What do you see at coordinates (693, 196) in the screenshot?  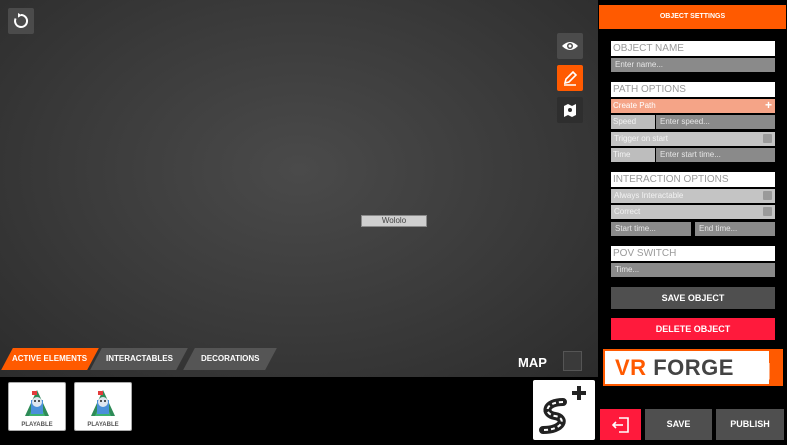 I see `always-interactable-row: Always Interactable` at bounding box center [693, 196].